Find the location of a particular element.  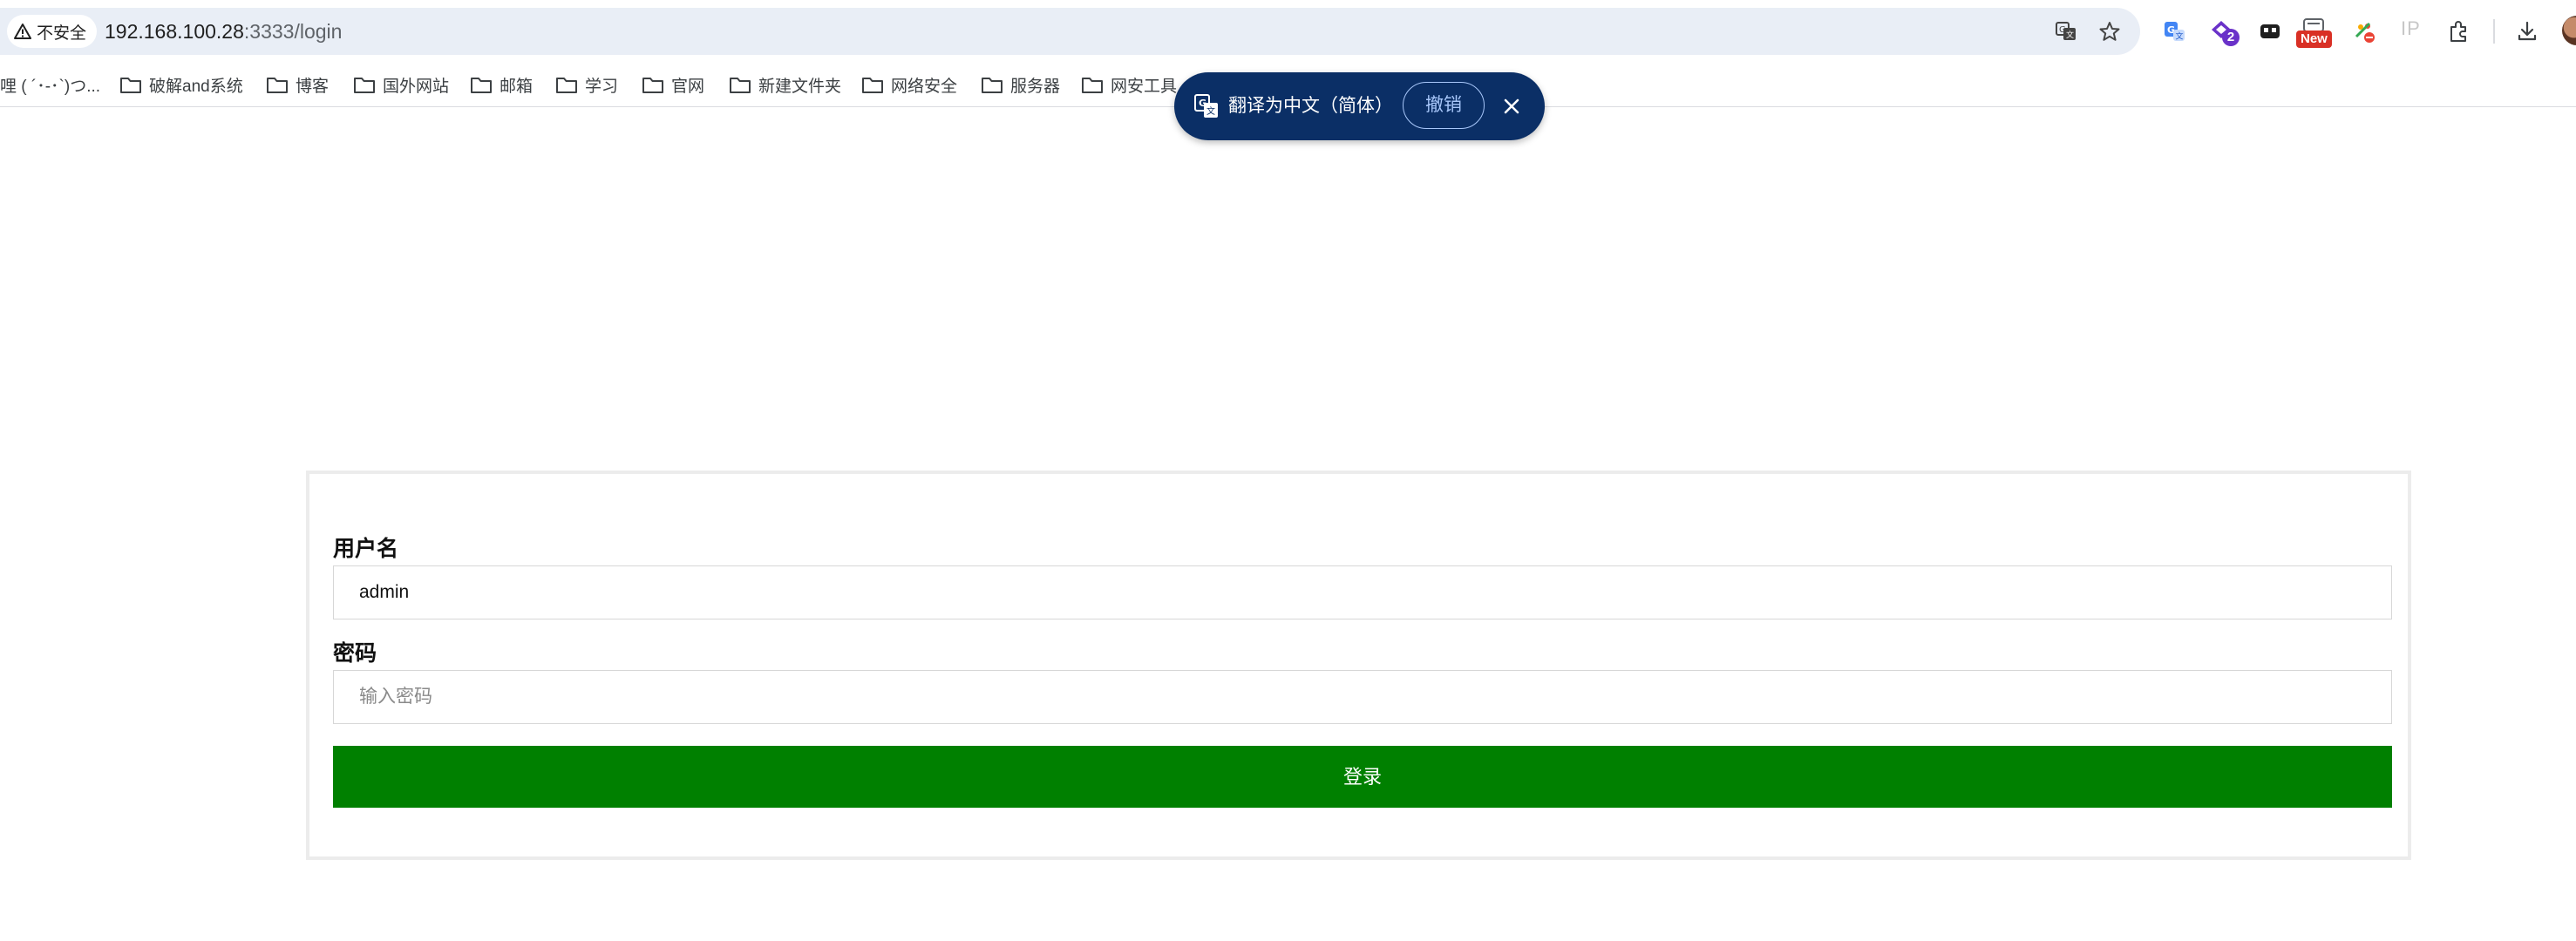

translate-message: 翻译为中文（简体） is located at coordinates (1310, 106).